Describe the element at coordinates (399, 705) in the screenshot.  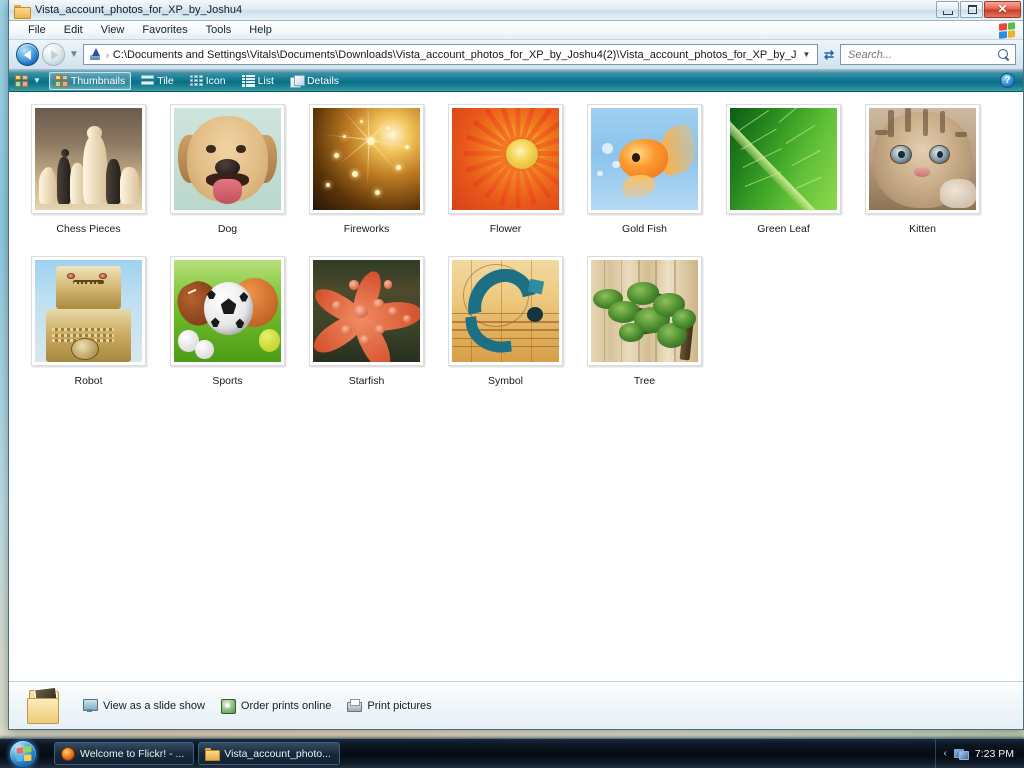
I see `print-pictures-label: Print pictures` at that location.